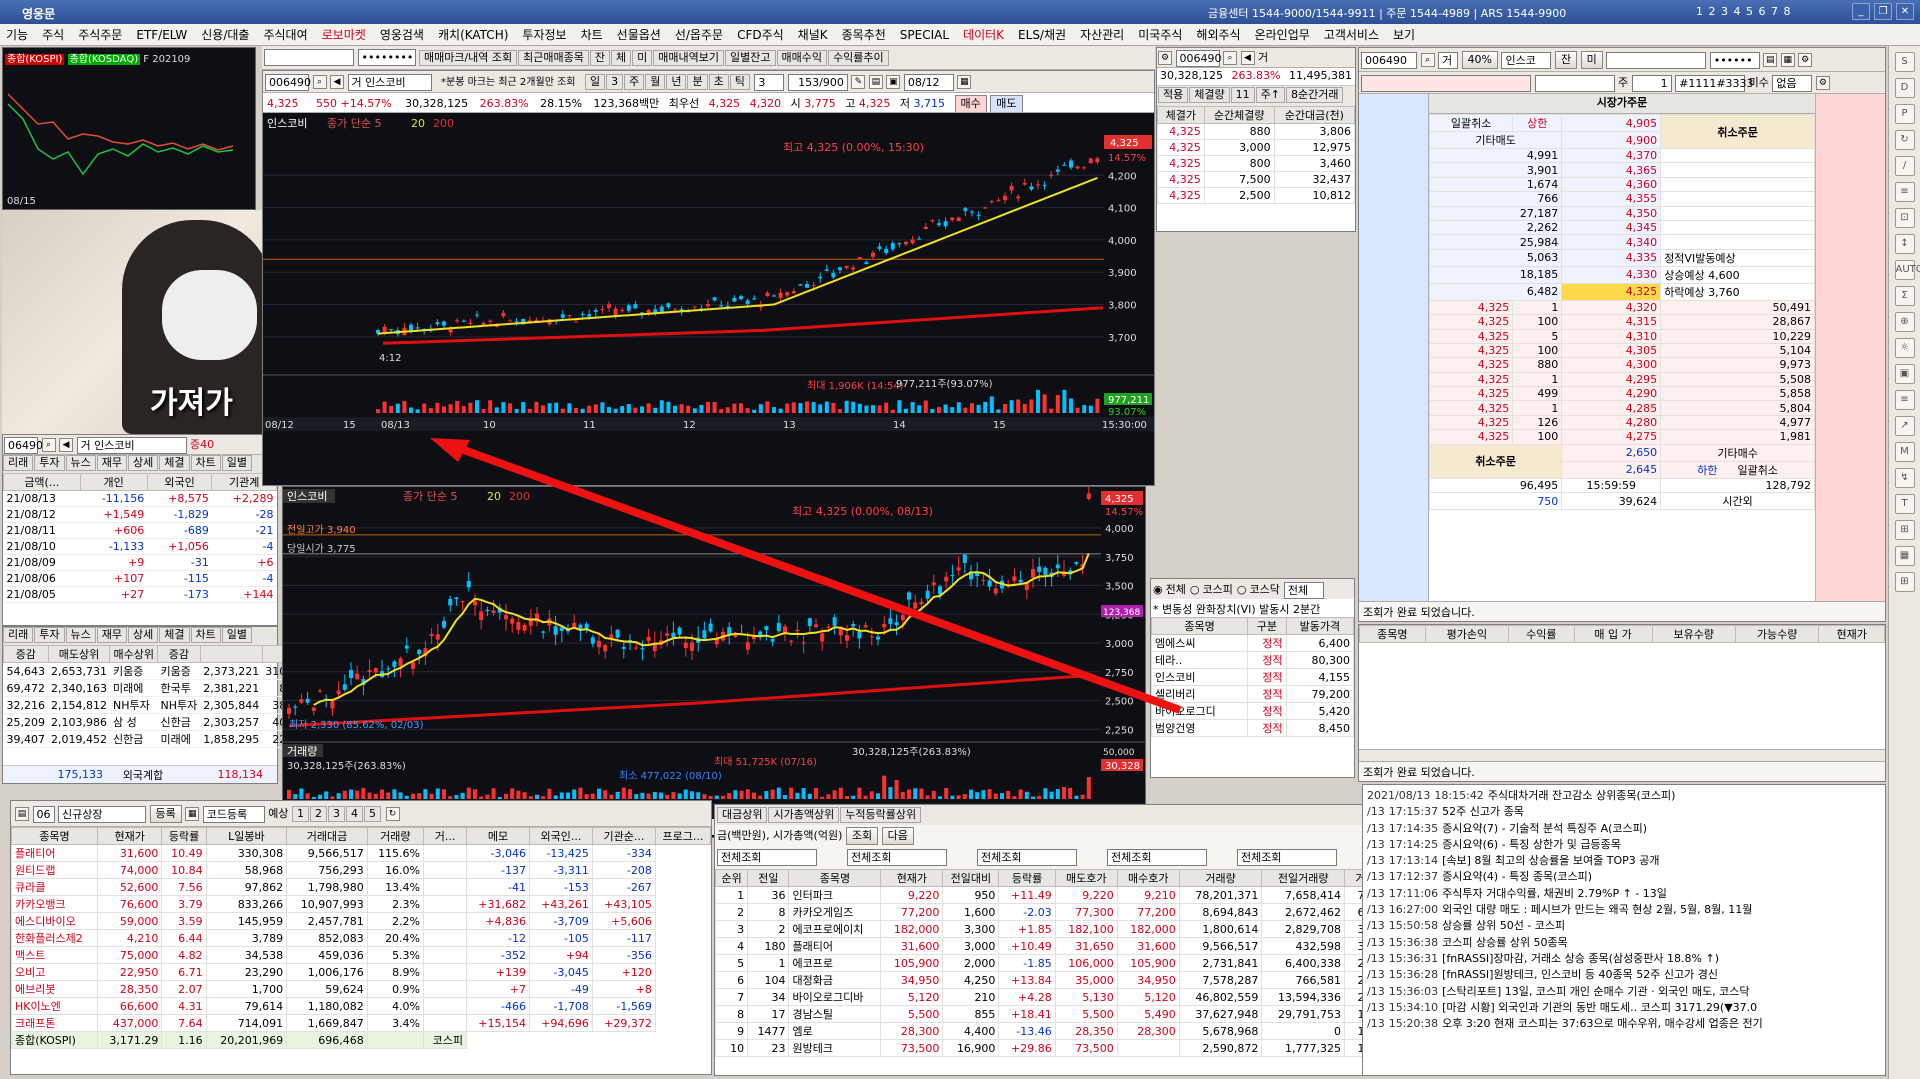 This screenshot has height=1079, width=1920. Describe the element at coordinates (1904, 556) in the screenshot. I see `side-tool-icon: ▦` at that location.